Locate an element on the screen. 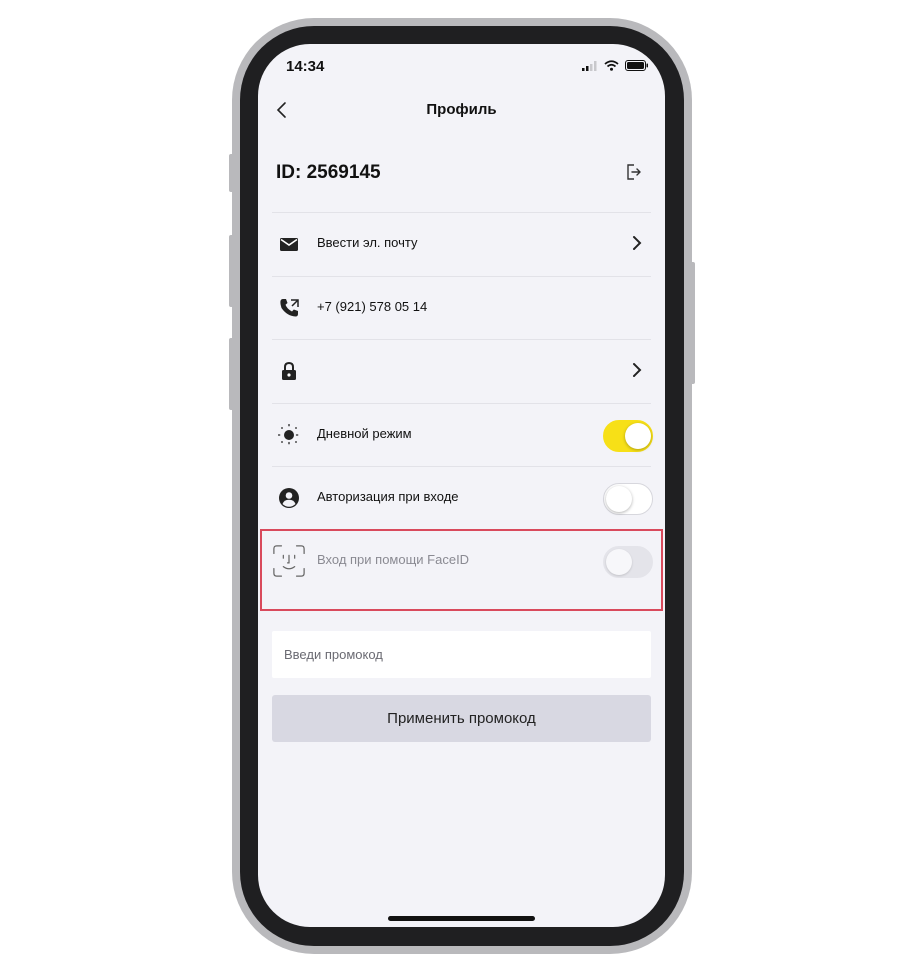 The height and width of the screenshot is (972, 924). status-icons is located at coordinates (615, 65).